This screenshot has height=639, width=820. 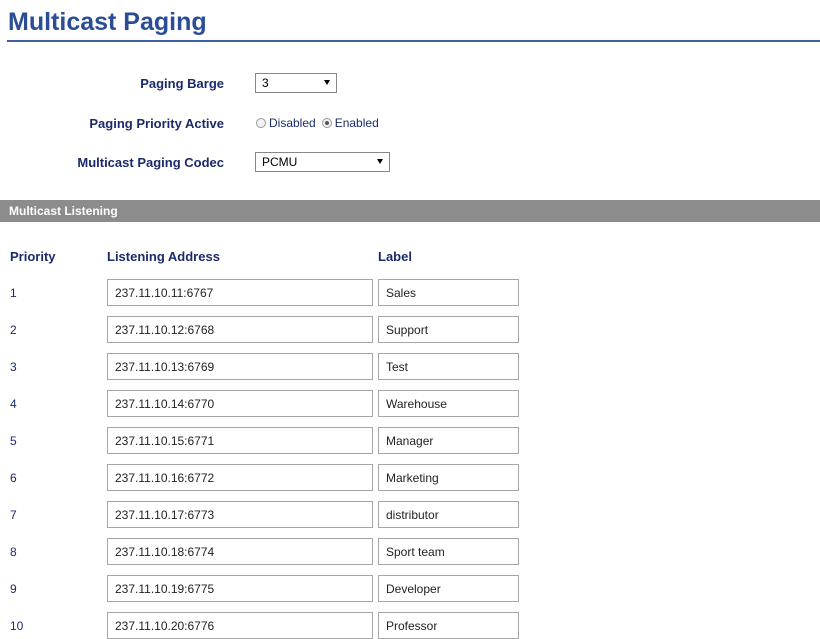 What do you see at coordinates (240, 514) in the screenshot?
I see `listening-address-input: 237.11.10.17:6773` at bounding box center [240, 514].